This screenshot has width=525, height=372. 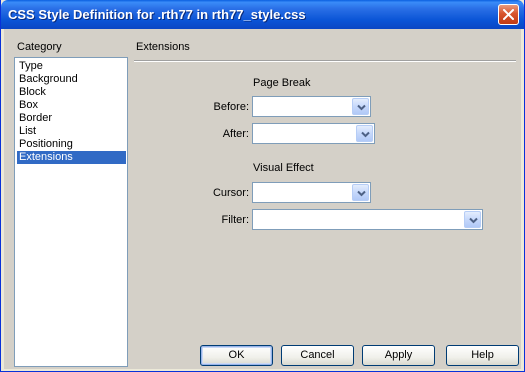 I want to click on ok-button: OK, so click(x=236, y=355).